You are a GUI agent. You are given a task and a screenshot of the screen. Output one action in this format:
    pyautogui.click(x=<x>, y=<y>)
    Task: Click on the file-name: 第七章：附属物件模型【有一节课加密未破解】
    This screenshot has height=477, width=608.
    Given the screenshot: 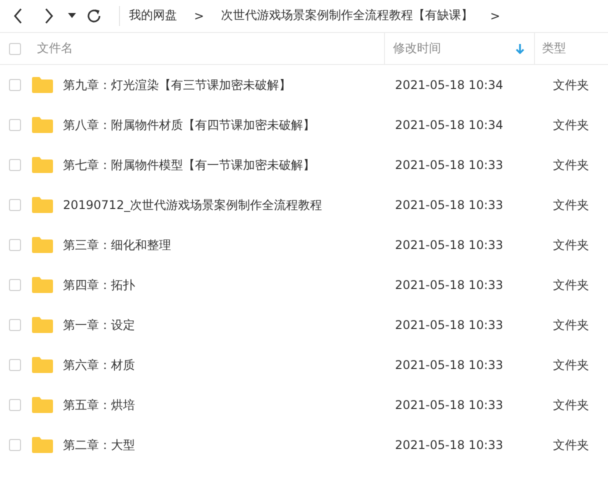 What is the action you would take?
    pyautogui.click(x=189, y=165)
    